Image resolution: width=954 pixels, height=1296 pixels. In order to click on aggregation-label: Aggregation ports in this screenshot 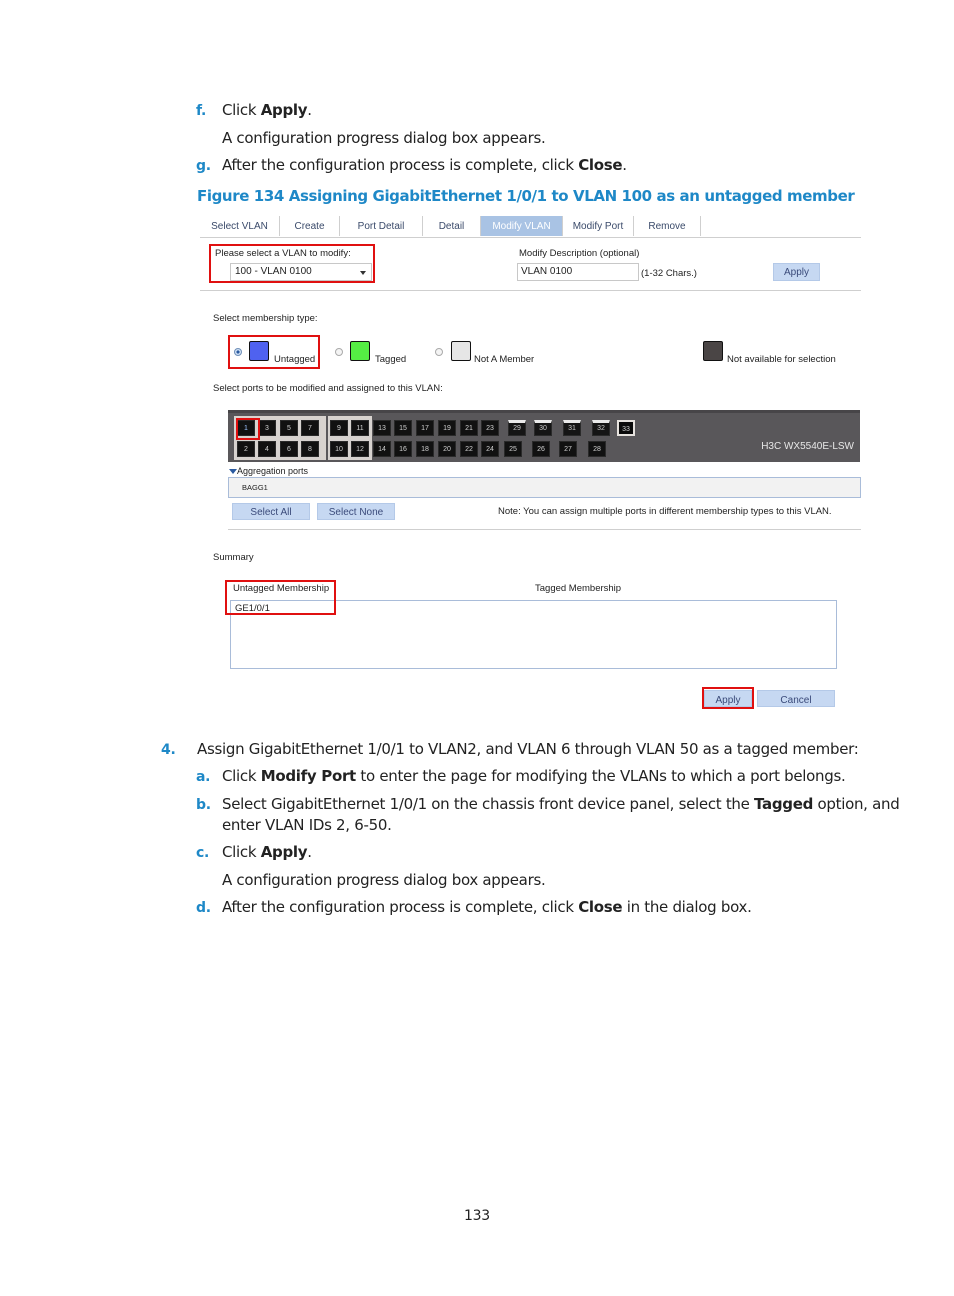, I will do `click(273, 471)`.